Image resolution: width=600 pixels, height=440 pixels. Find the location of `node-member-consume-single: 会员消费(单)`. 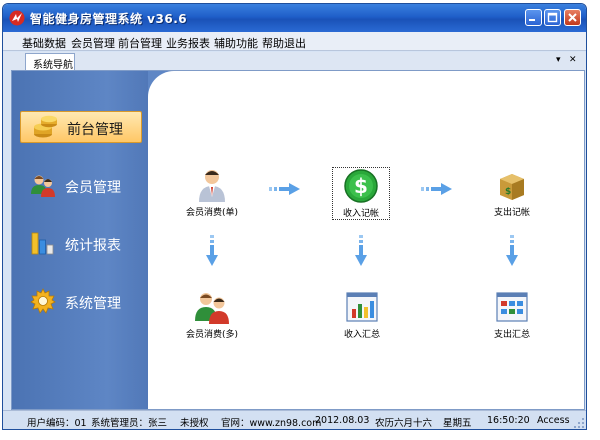

node-member-consume-single: 会员消费(单) is located at coordinates (212, 192).